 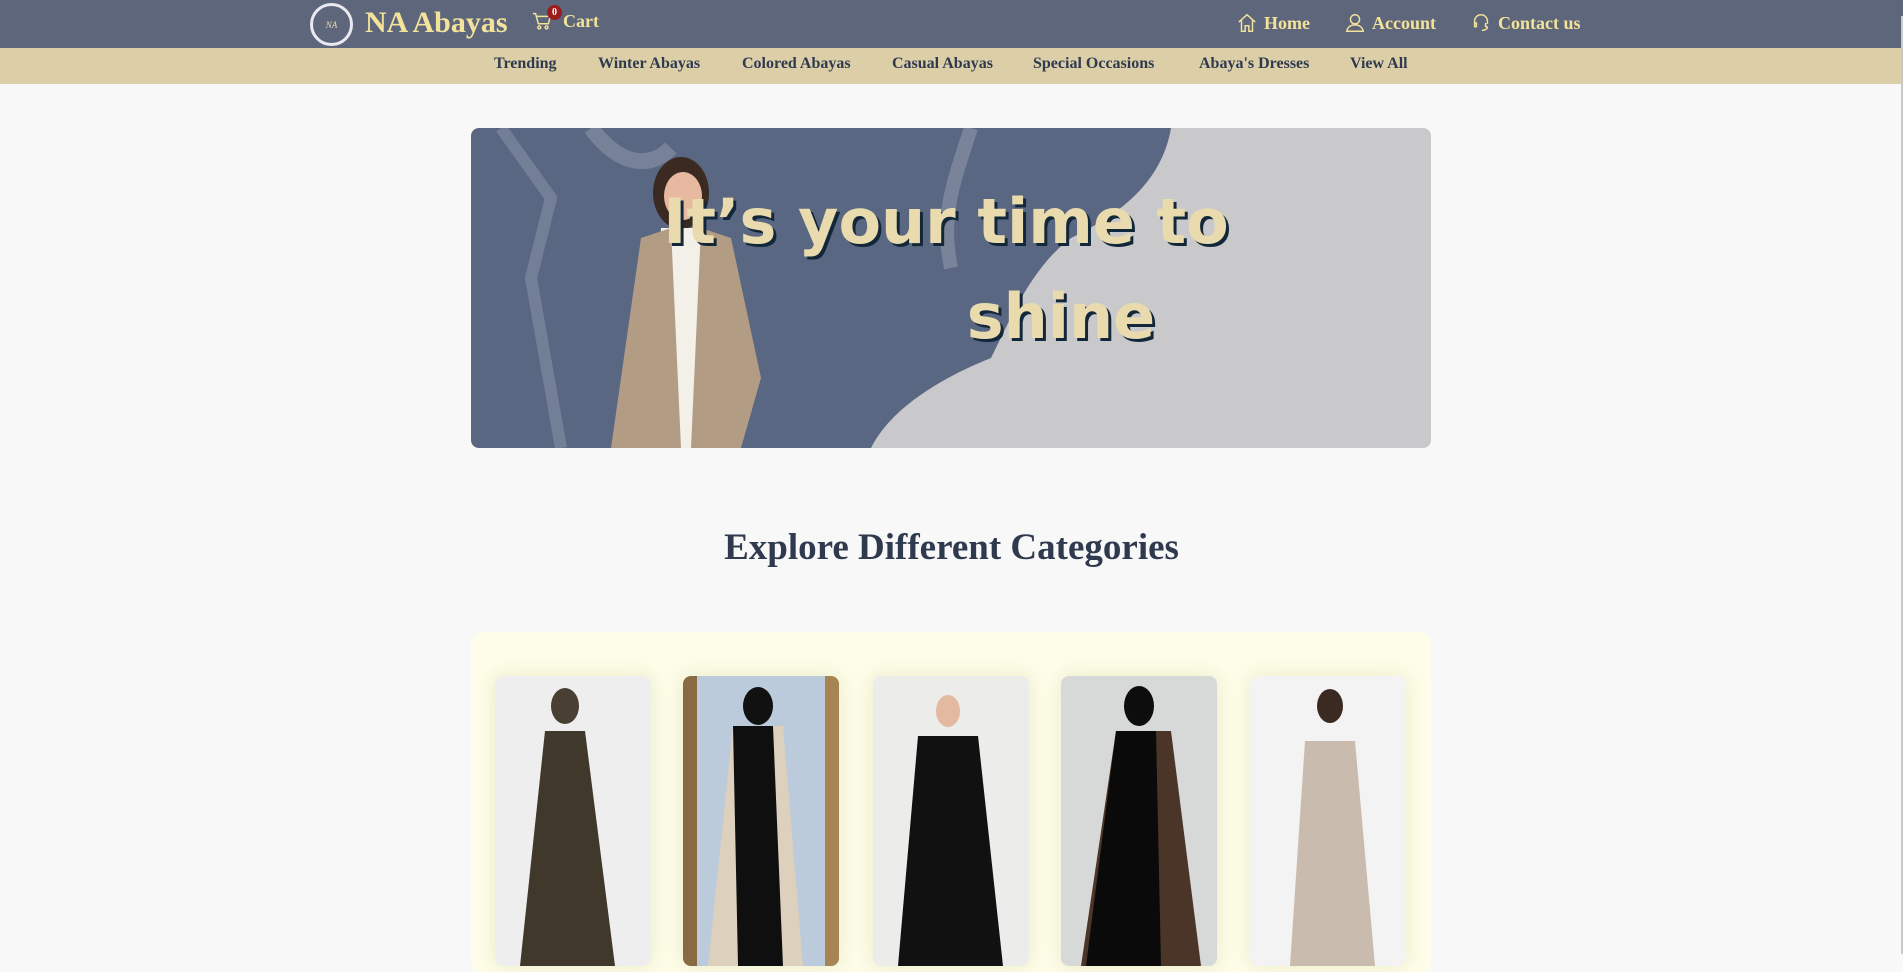 I want to click on cart-count-badge: 0, so click(x=554, y=12).